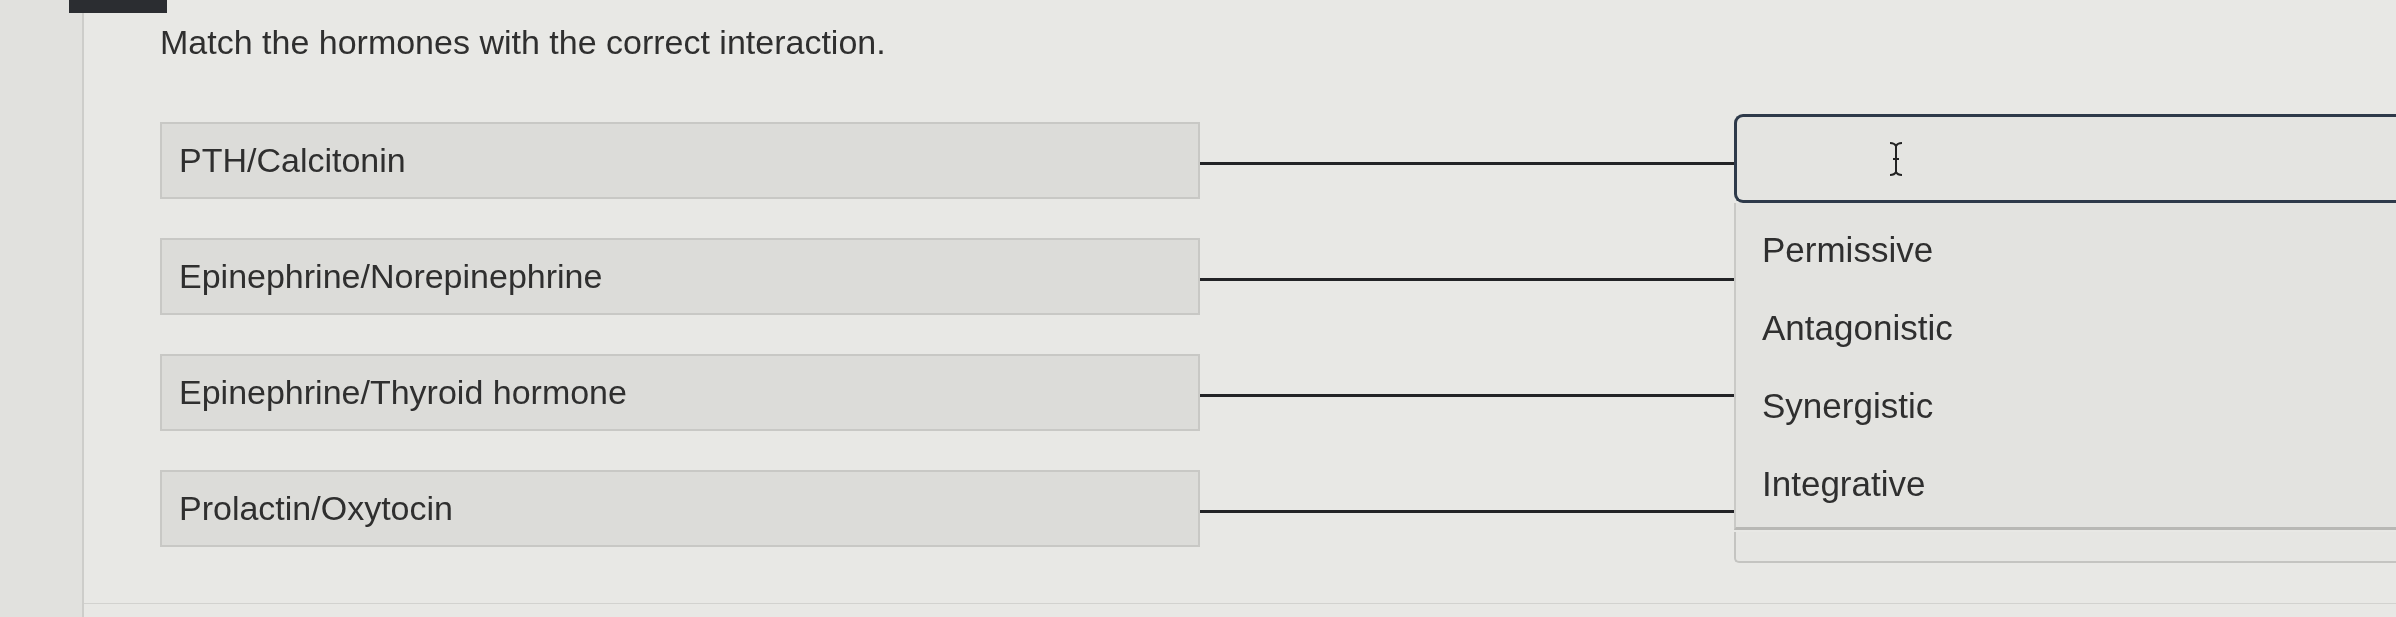 Image resolution: width=2396 pixels, height=617 pixels. I want to click on dropdown-option: Integrative, so click(2066, 484).